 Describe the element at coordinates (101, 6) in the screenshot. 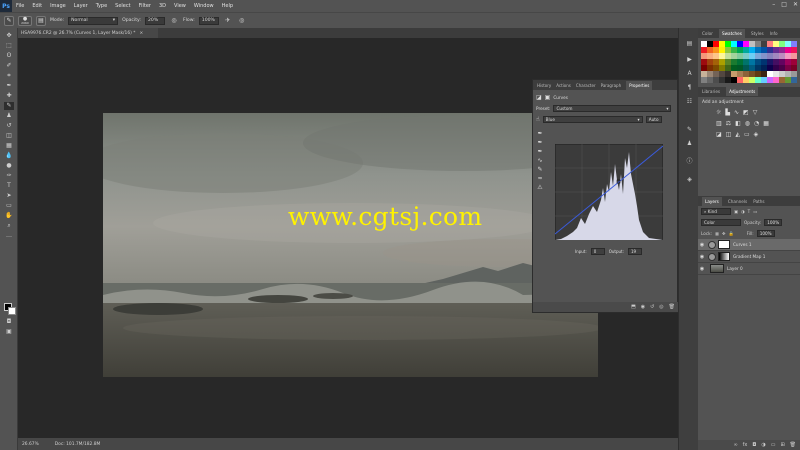

I see `menu-type: Type` at that location.